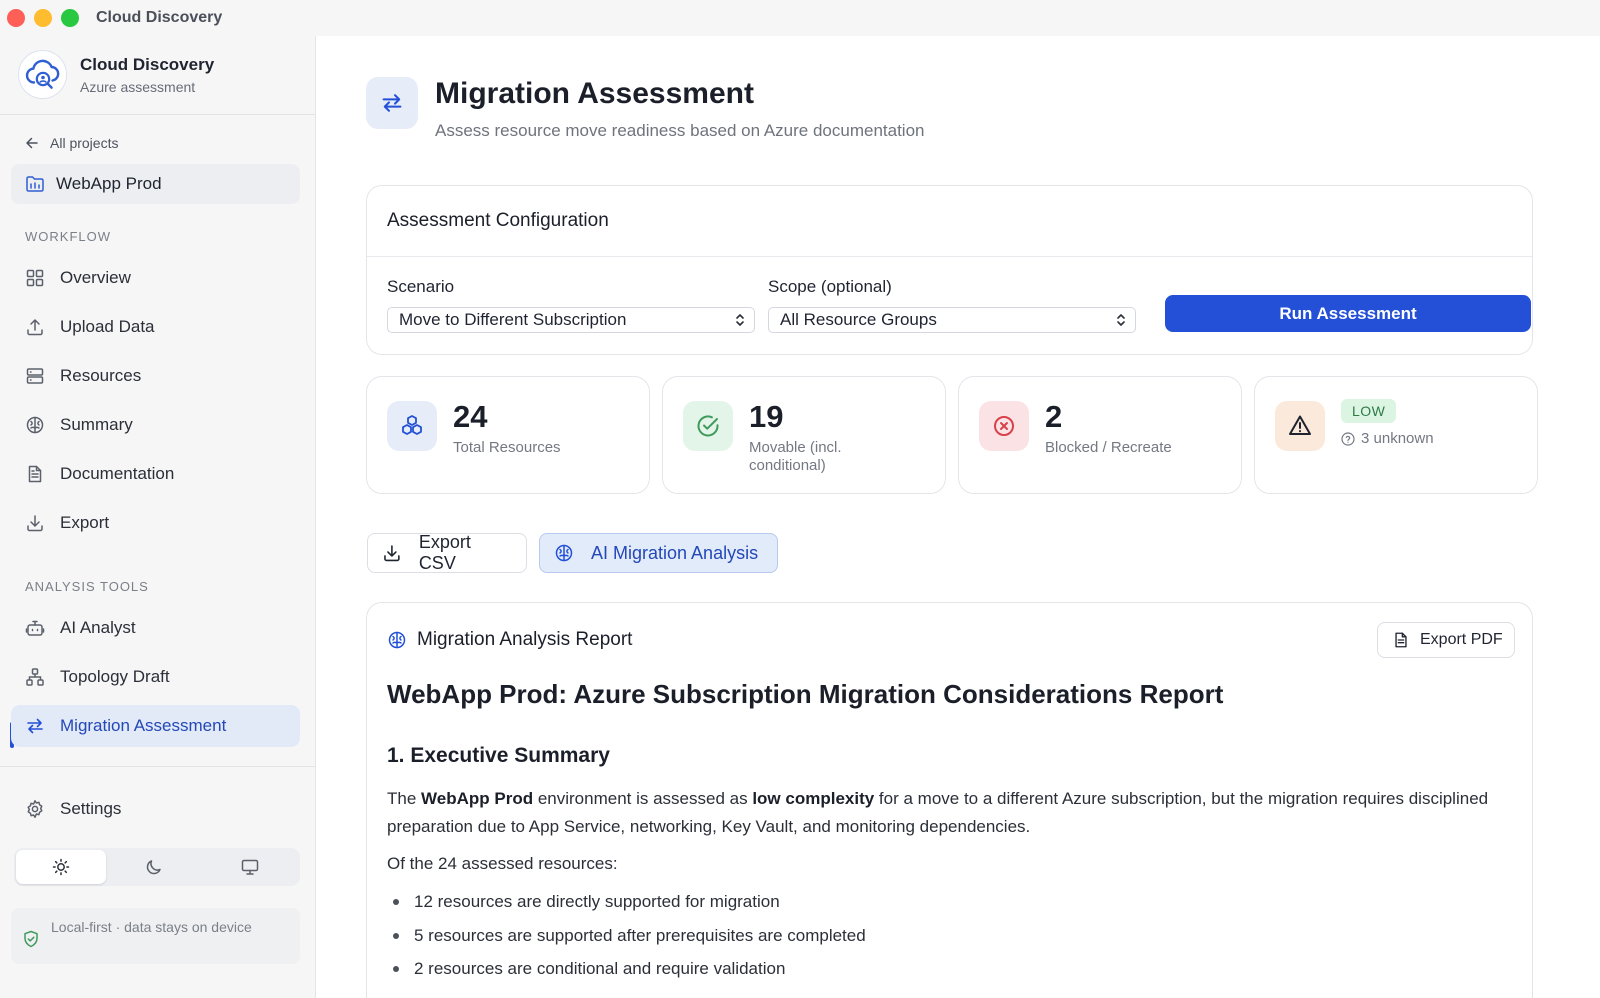  What do you see at coordinates (502, 863) in the screenshot?
I see `resource-count-intro: Of the 24 assessed resources:` at bounding box center [502, 863].